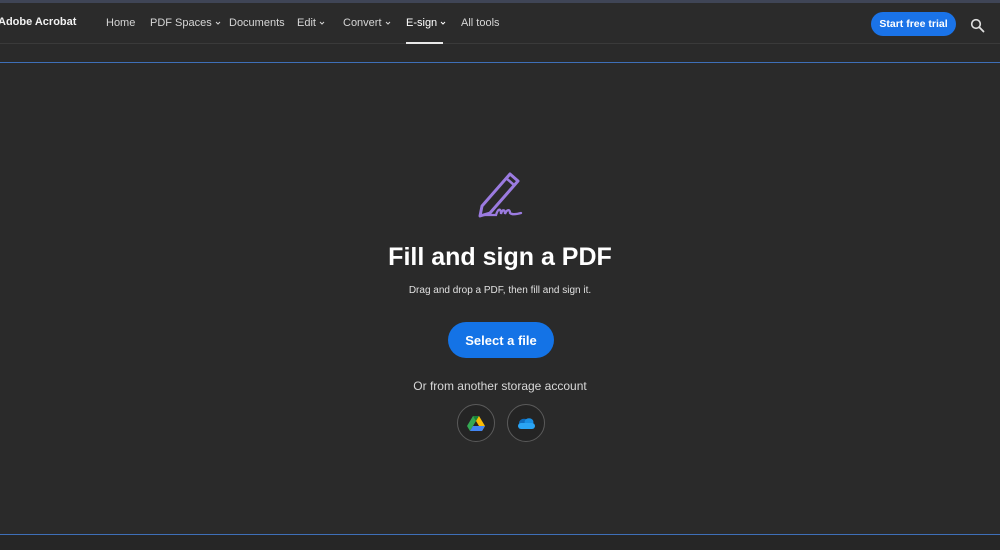 This screenshot has height=550, width=1000. What do you see at coordinates (181, 23) in the screenshot?
I see `nav-pdf-spaces-label: PDF Spaces` at bounding box center [181, 23].